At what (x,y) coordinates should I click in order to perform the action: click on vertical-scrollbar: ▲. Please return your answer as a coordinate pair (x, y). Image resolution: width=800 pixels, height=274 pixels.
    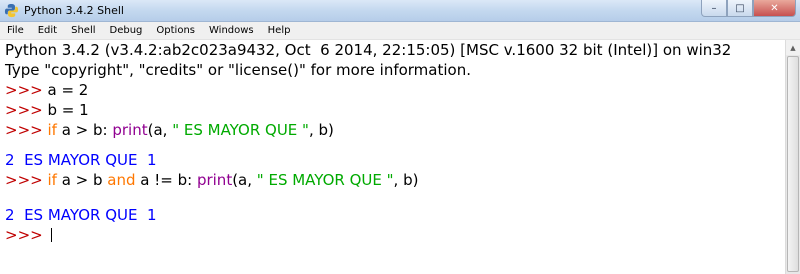
    Looking at the image, I should click on (792, 157).